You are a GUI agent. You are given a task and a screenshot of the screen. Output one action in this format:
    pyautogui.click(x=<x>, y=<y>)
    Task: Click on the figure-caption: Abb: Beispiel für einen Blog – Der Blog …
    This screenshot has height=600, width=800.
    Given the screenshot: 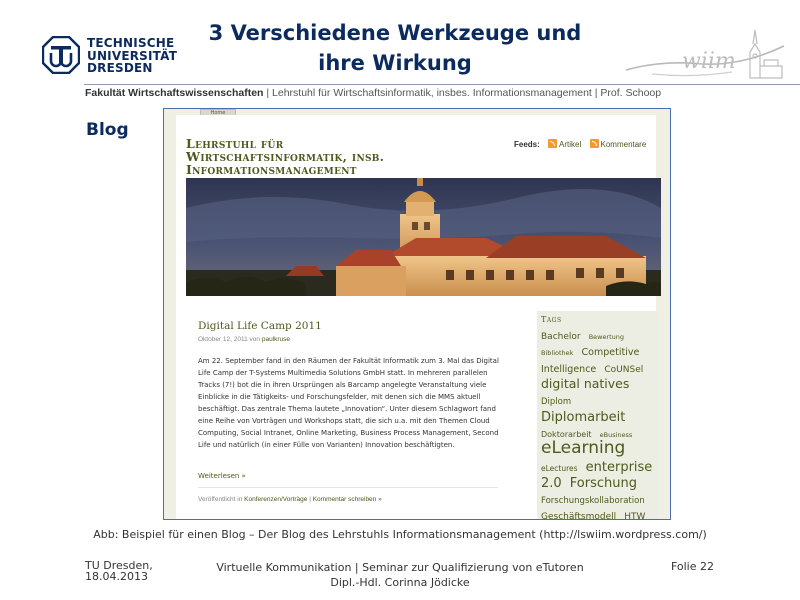 What is the action you would take?
    pyautogui.click(x=400, y=534)
    